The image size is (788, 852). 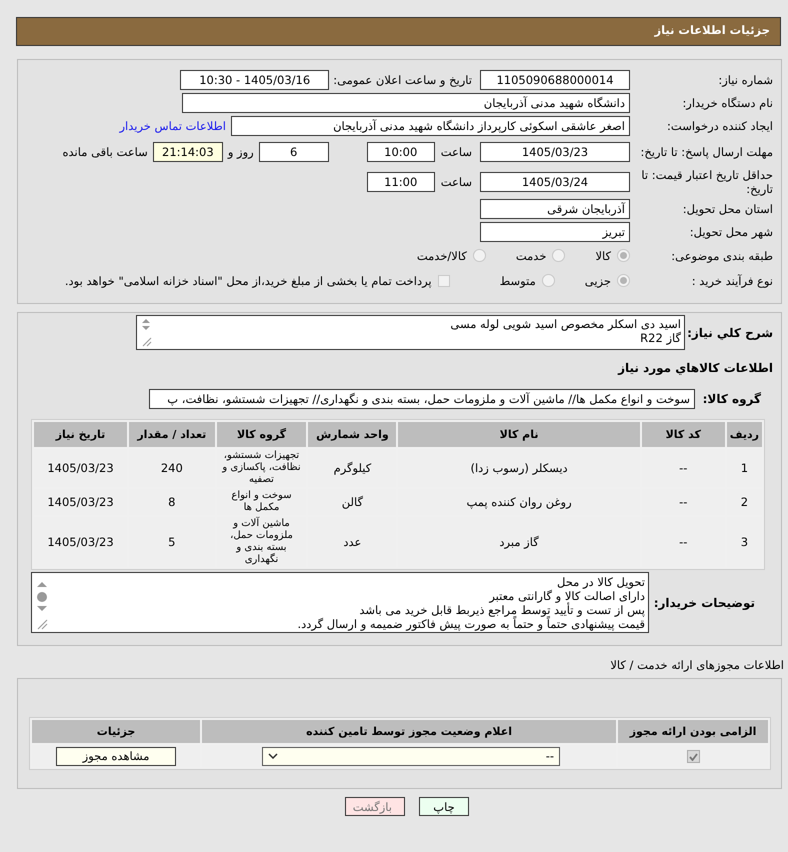 What do you see at coordinates (705, 603) in the screenshot?
I see `field-label: توضیحات خریدار:` at bounding box center [705, 603].